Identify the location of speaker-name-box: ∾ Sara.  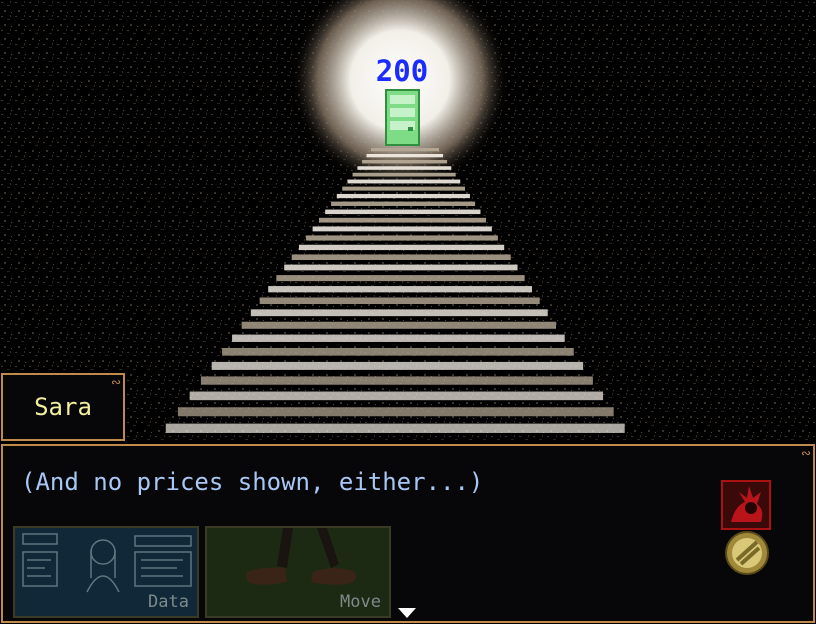
(63, 407).